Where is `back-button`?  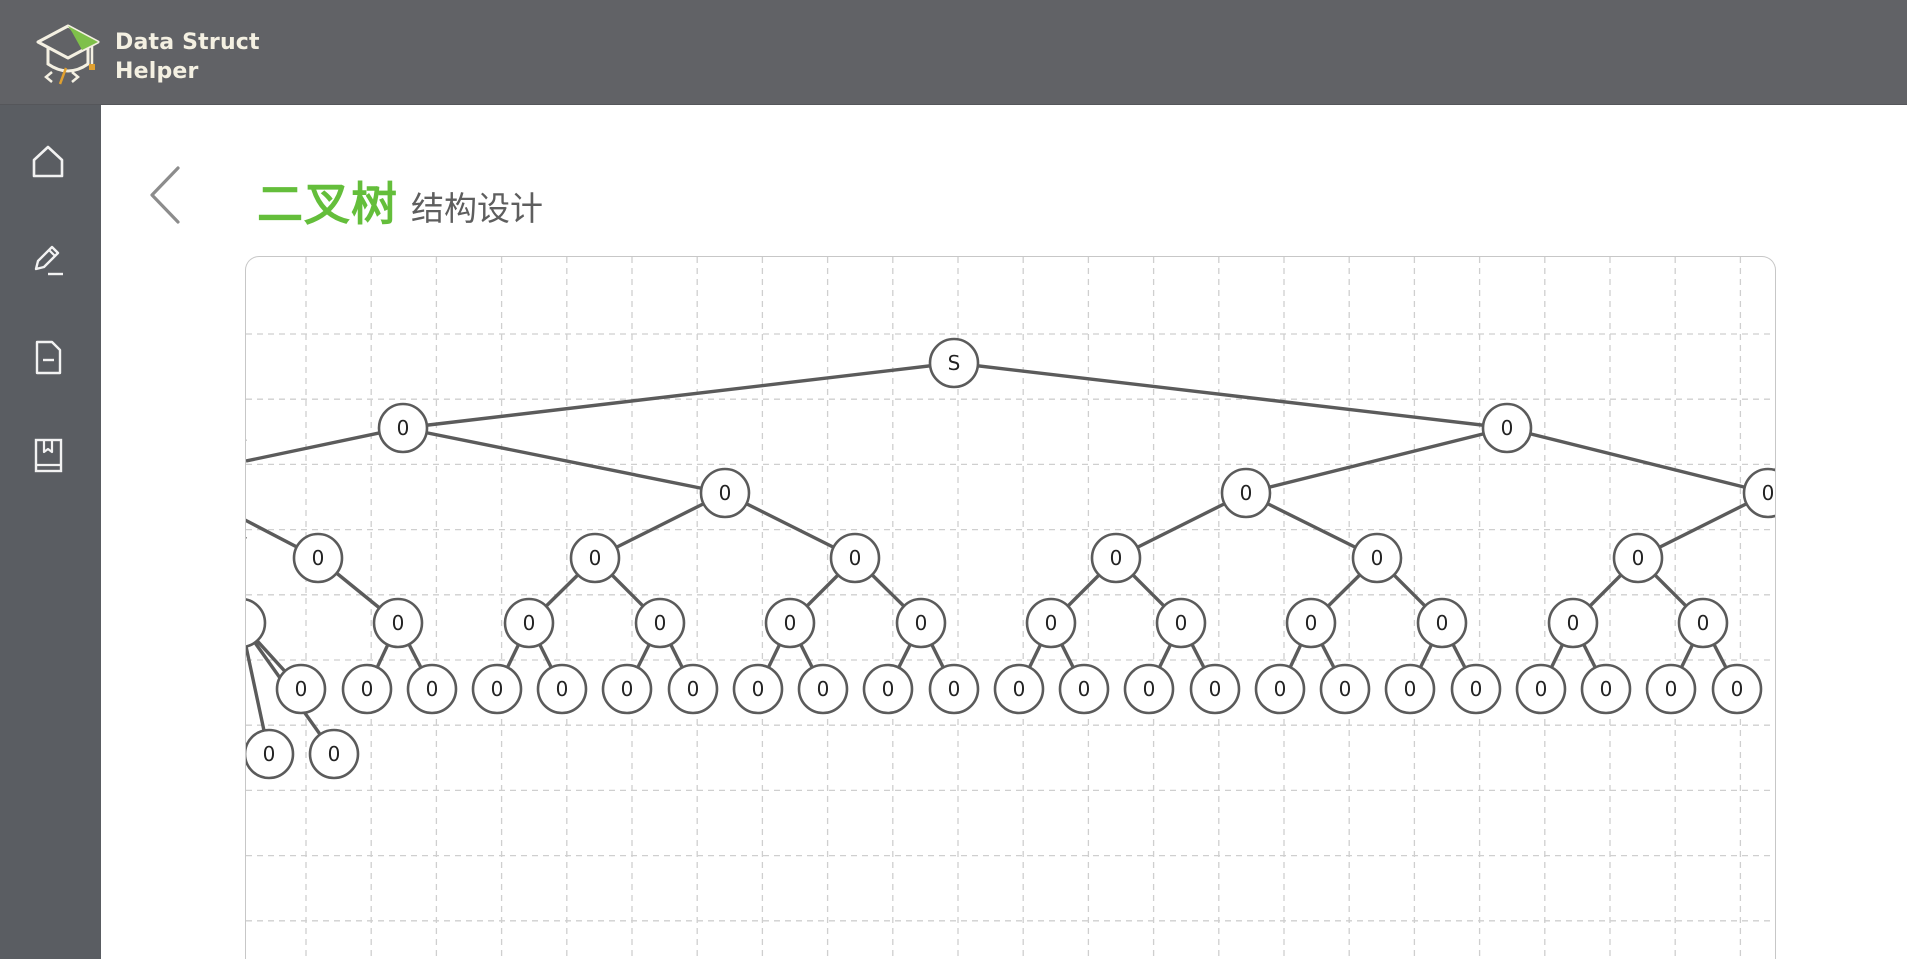 back-button is located at coordinates (165, 195).